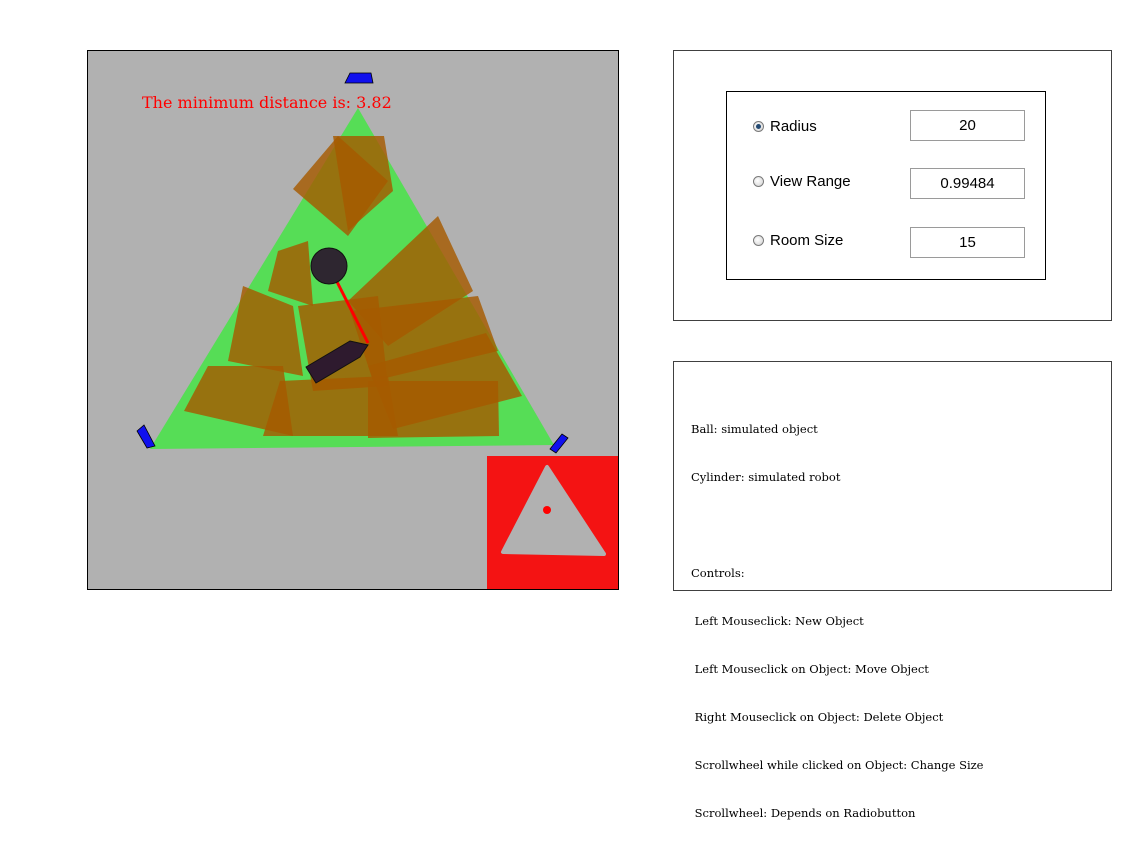 The height and width of the screenshot is (853, 1144). I want to click on radius-row: Radius, so click(785, 126).